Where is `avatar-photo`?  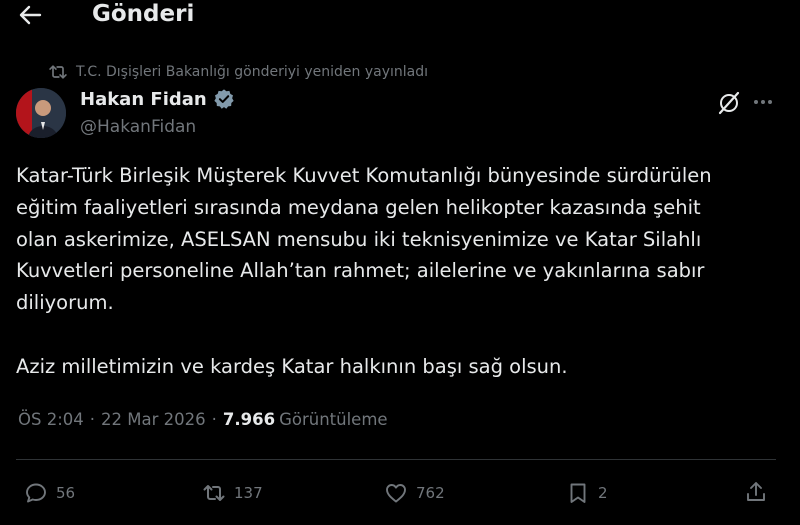
avatar-photo is located at coordinates (41, 113).